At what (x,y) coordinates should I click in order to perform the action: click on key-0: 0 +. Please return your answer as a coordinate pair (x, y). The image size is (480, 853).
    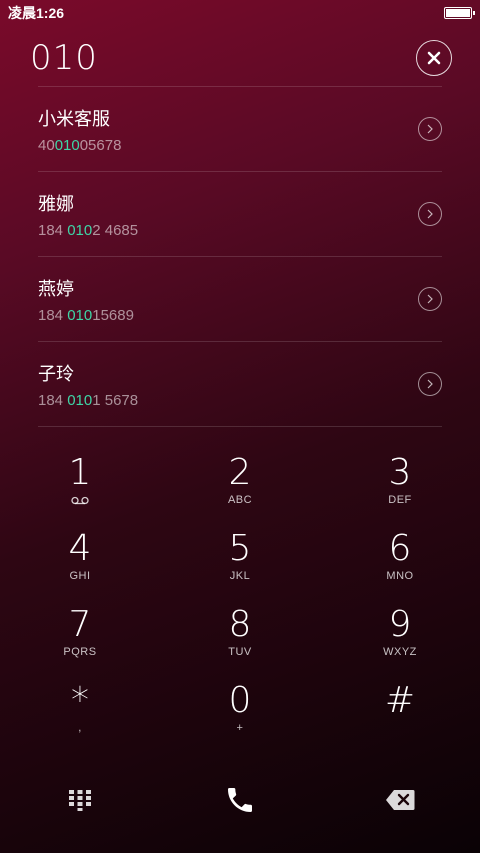
    Looking at the image, I should click on (240, 718).